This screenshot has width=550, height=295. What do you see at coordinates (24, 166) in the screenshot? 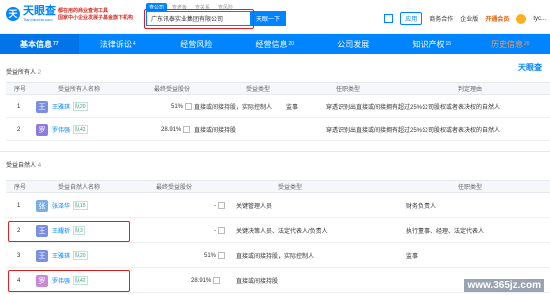
I see `section-title-beneficial-persons: 受益自然人 4` at bounding box center [24, 166].